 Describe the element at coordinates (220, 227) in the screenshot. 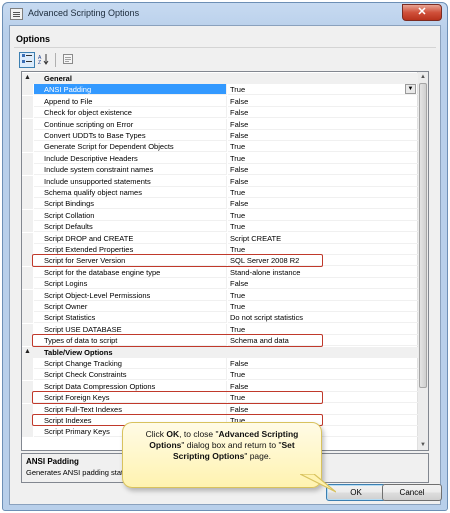

I see `property-row: Script Defaults True` at that location.